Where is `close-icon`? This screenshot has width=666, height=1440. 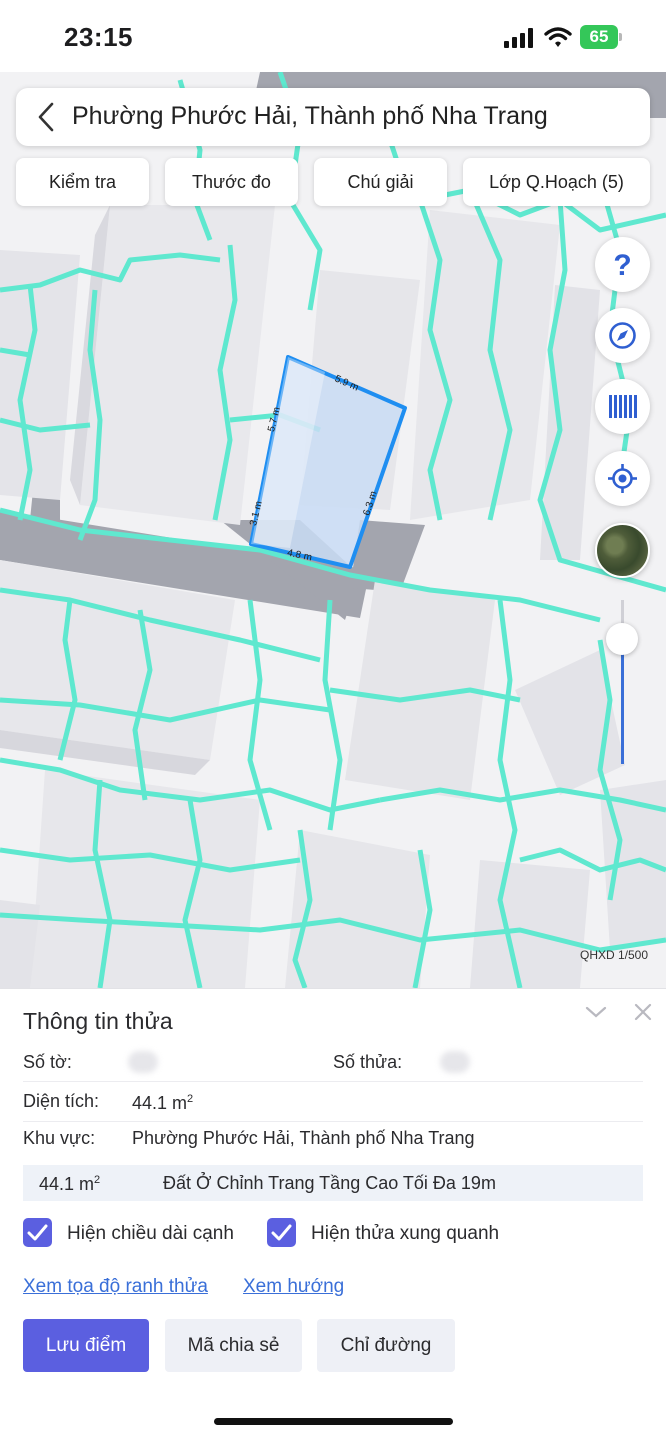 close-icon is located at coordinates (643, 1012).